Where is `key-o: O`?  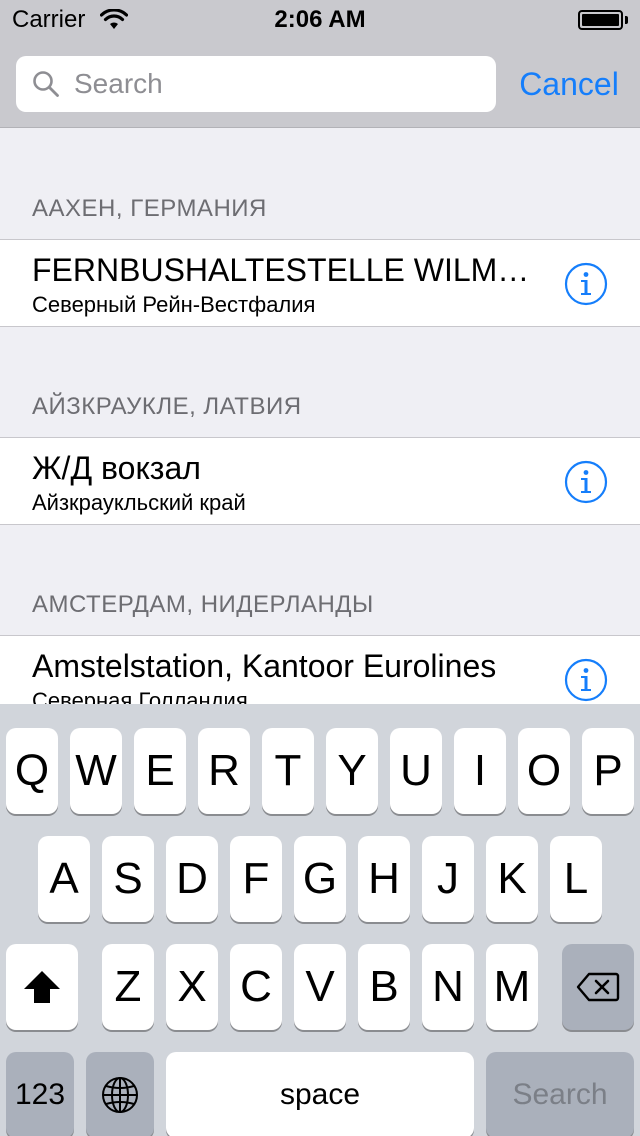
key-o: O is located at coordinates (544, 771).